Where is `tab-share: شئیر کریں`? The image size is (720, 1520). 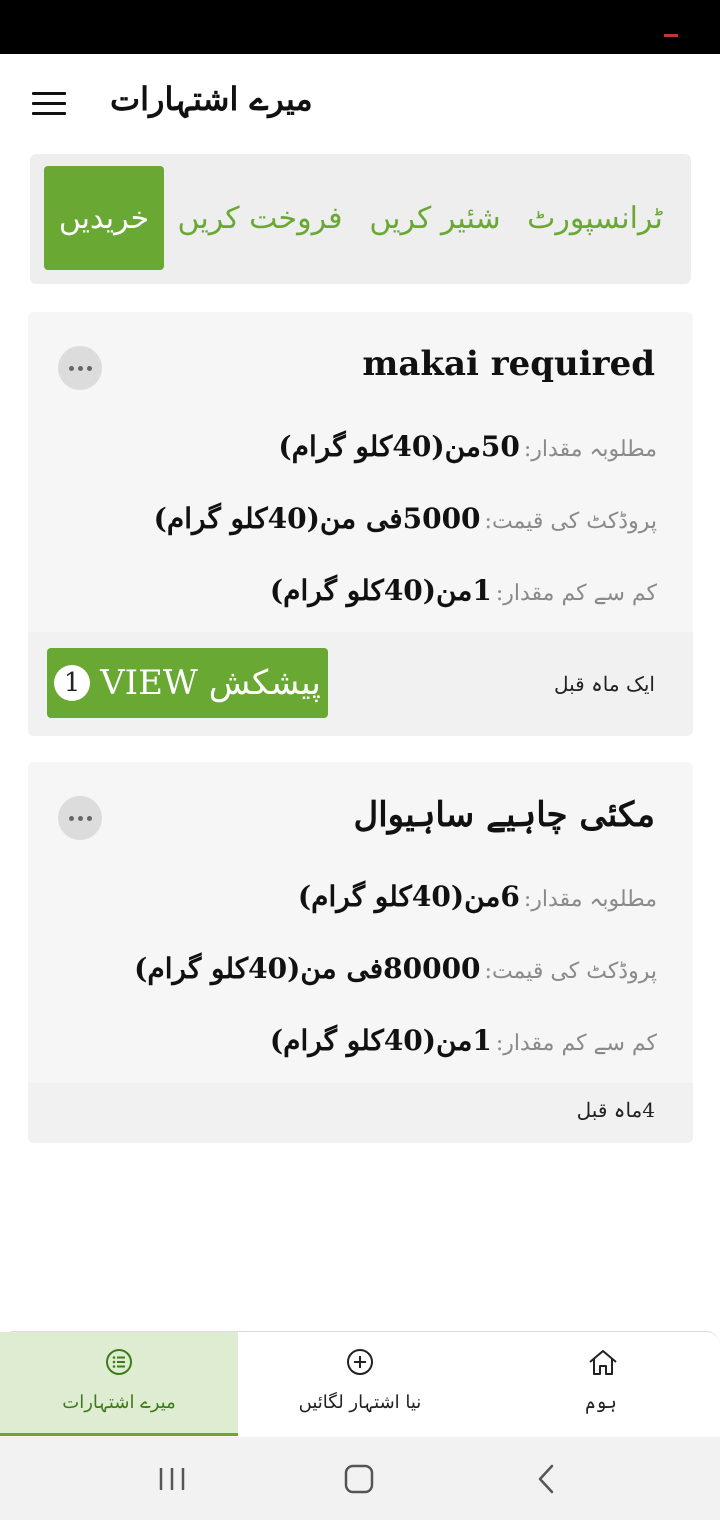 tab-share: شئیر کریں is located at coordinates (434, 218).